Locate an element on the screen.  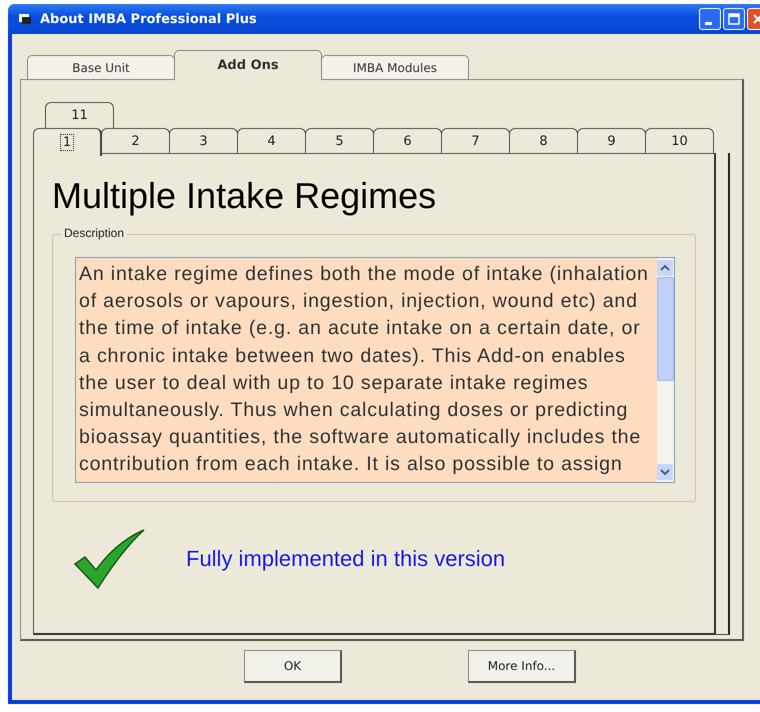
tab: Add Ons is located at coordinates (248, 65).